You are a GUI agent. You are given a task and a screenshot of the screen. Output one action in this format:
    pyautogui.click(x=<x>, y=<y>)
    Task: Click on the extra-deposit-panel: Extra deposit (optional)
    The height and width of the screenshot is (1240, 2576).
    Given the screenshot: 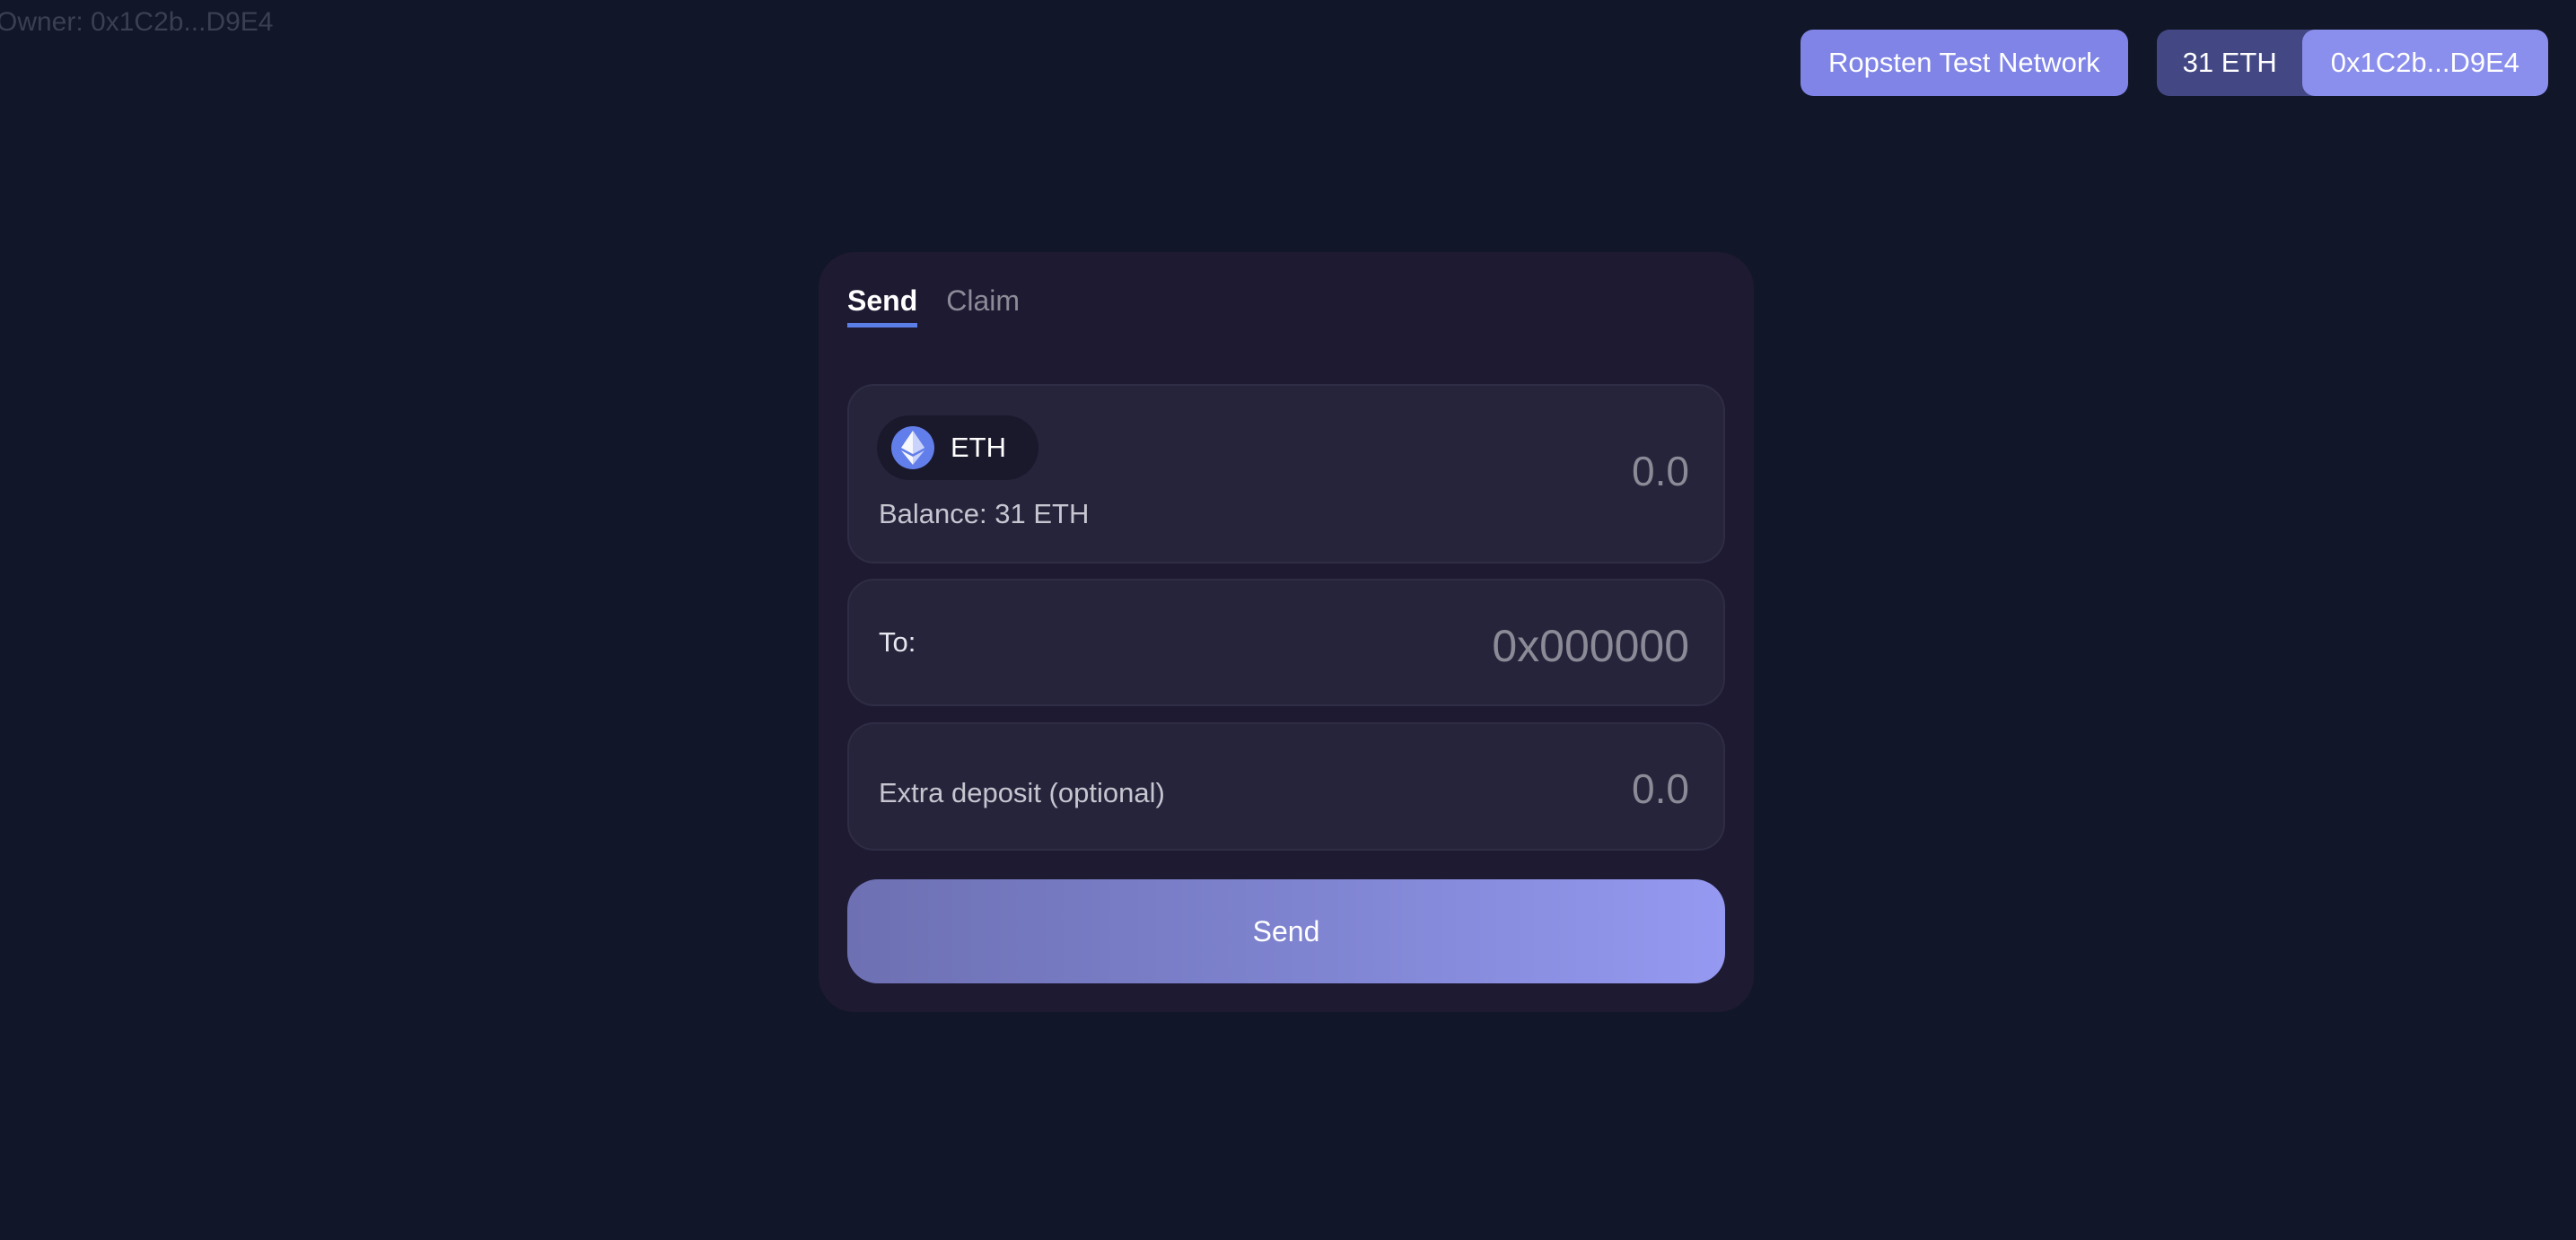 What is the action you would take?
    pyautogui.click(x=1286, y=786)
    